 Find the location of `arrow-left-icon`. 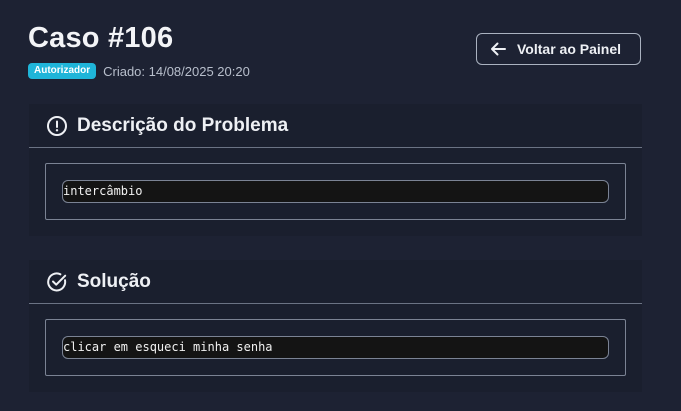

arrow-left-icon is located at coordinates (498, 49).